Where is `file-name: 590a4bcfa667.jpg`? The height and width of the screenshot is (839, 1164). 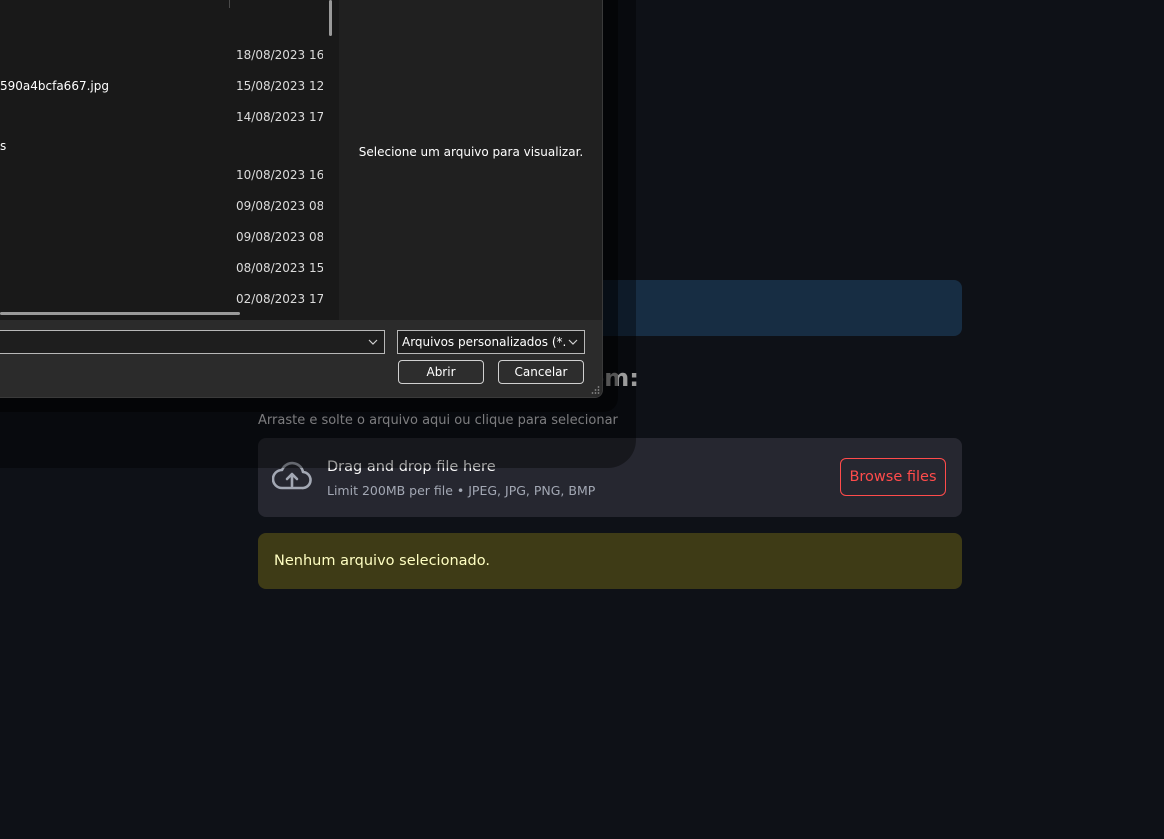 file-name: 590a4bcfa667.jpg is located at coordinates (54, 86).